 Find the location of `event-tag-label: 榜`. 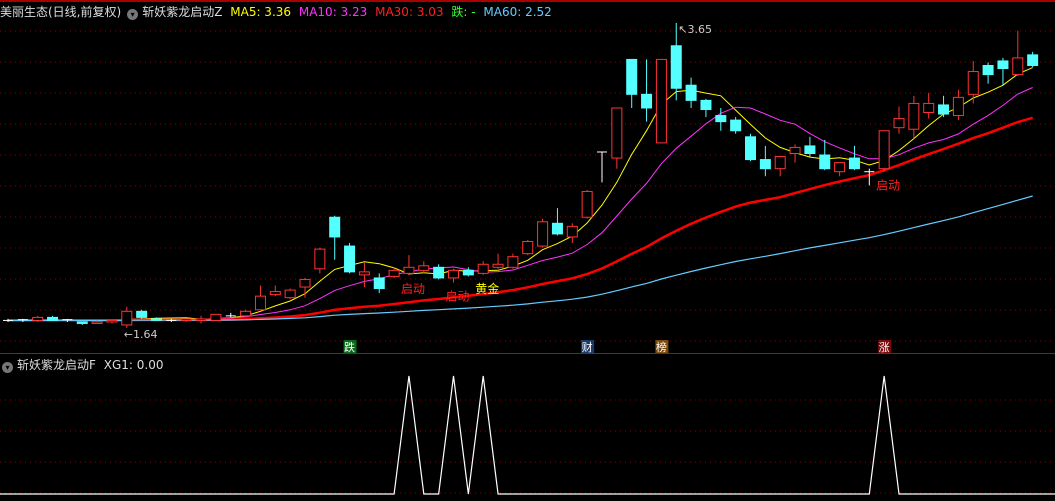

event-tag-label: 榜 is located at coordinates (661, 347).